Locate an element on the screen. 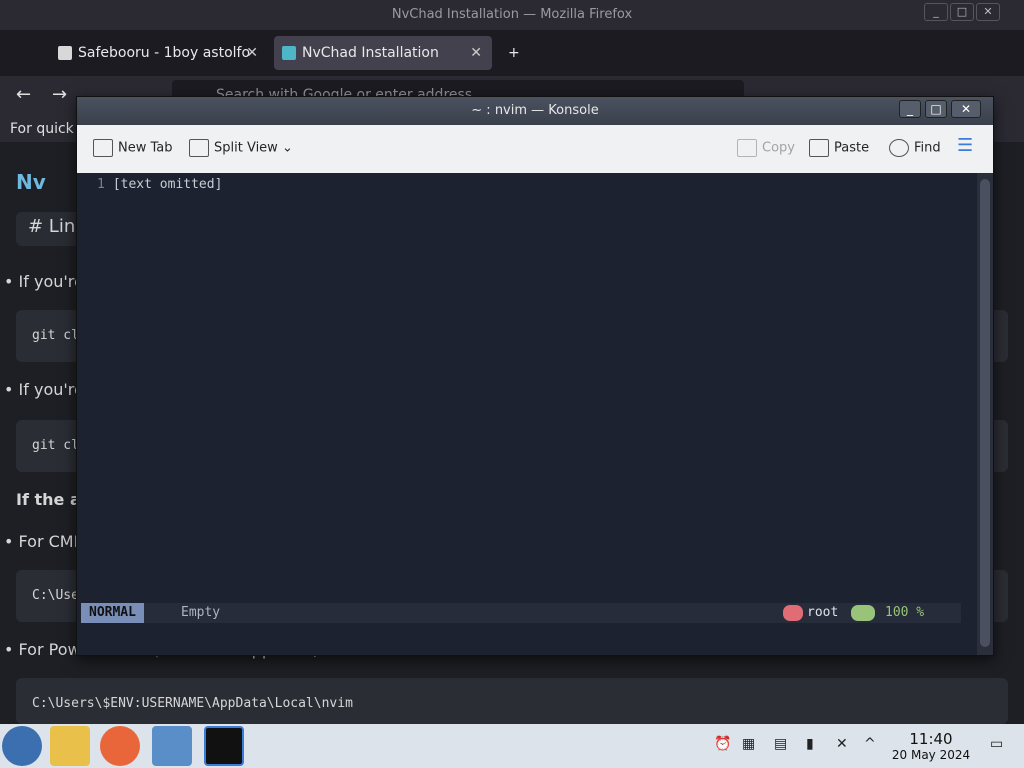 The image size is (1024, 768). scrollbar is located at coordinates (985, 414).